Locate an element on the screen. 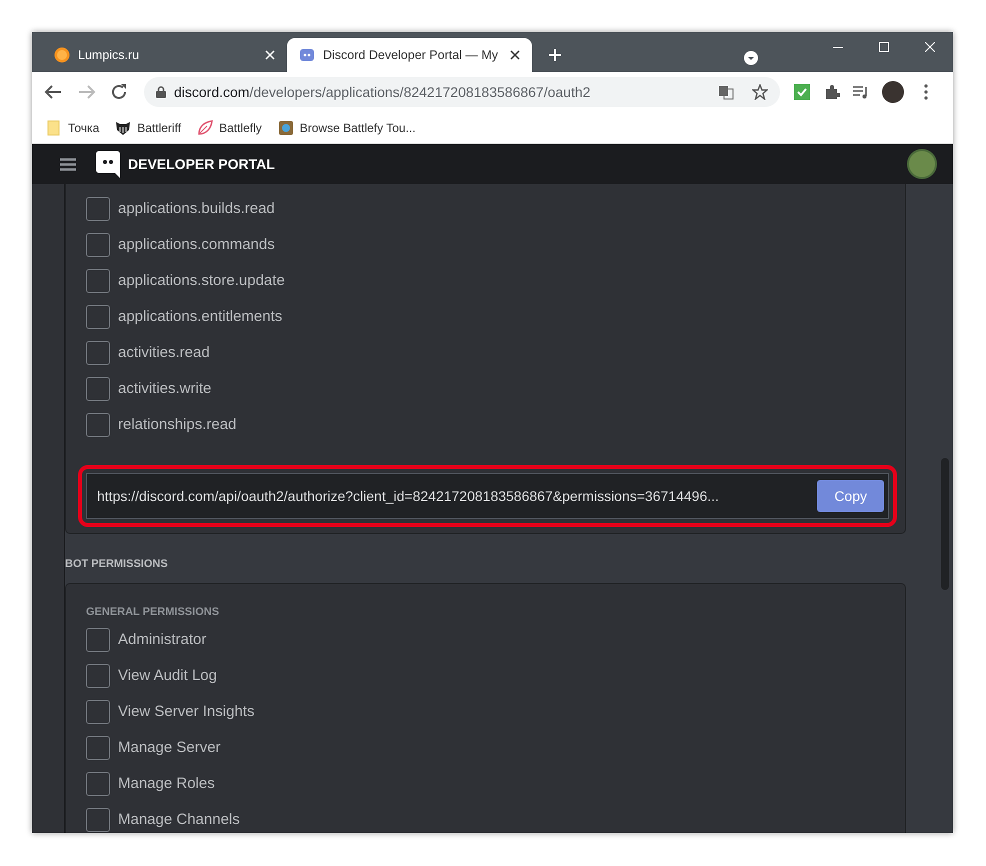  url-text: discord.com/developers/applications/824217208183586867/oauth2 is located at coordinates (383, 92).